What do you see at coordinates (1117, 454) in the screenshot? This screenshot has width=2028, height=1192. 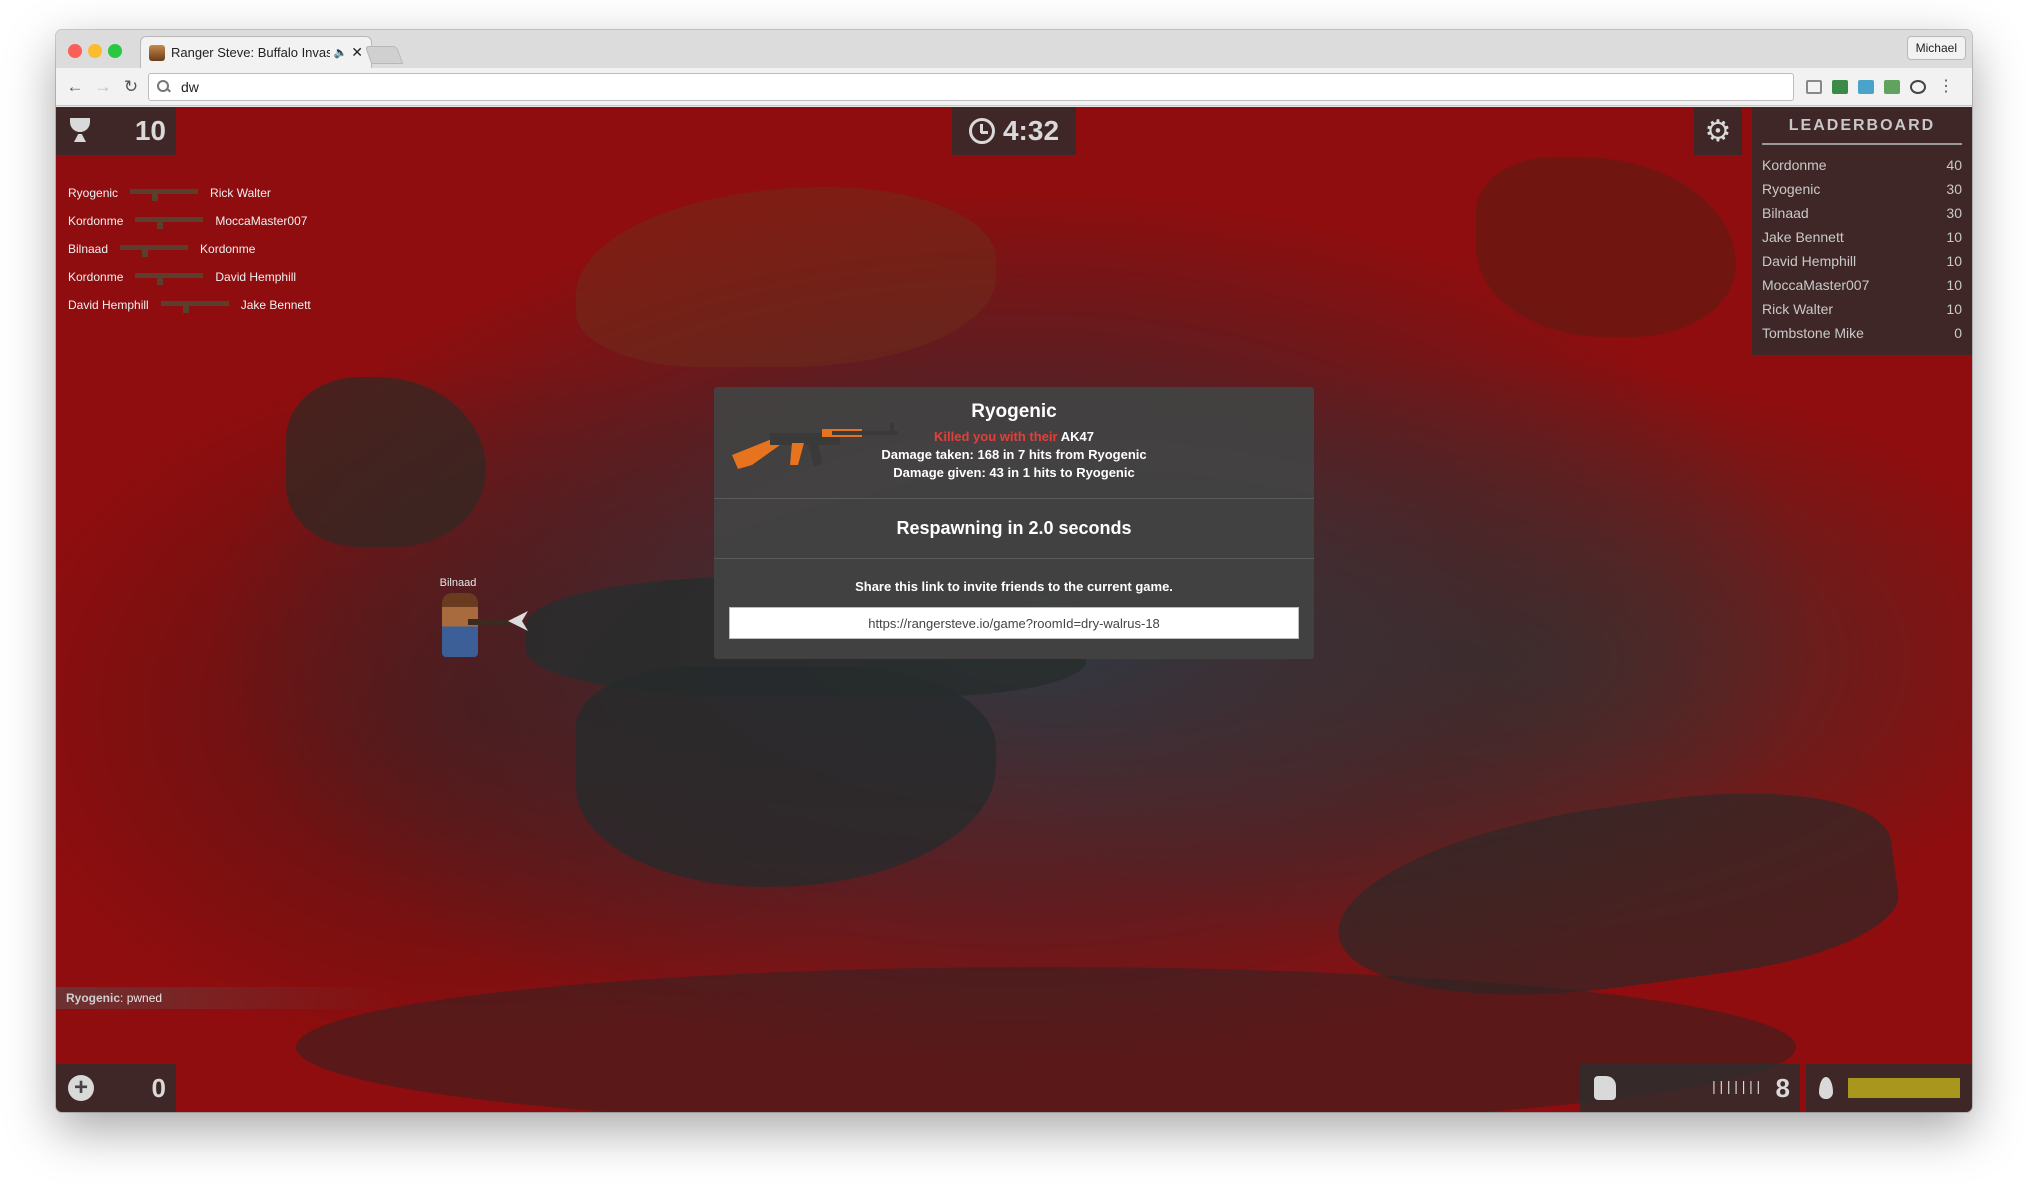 I see `damage-taken-player: Ryogenic` at bounding box center [1117, 454].